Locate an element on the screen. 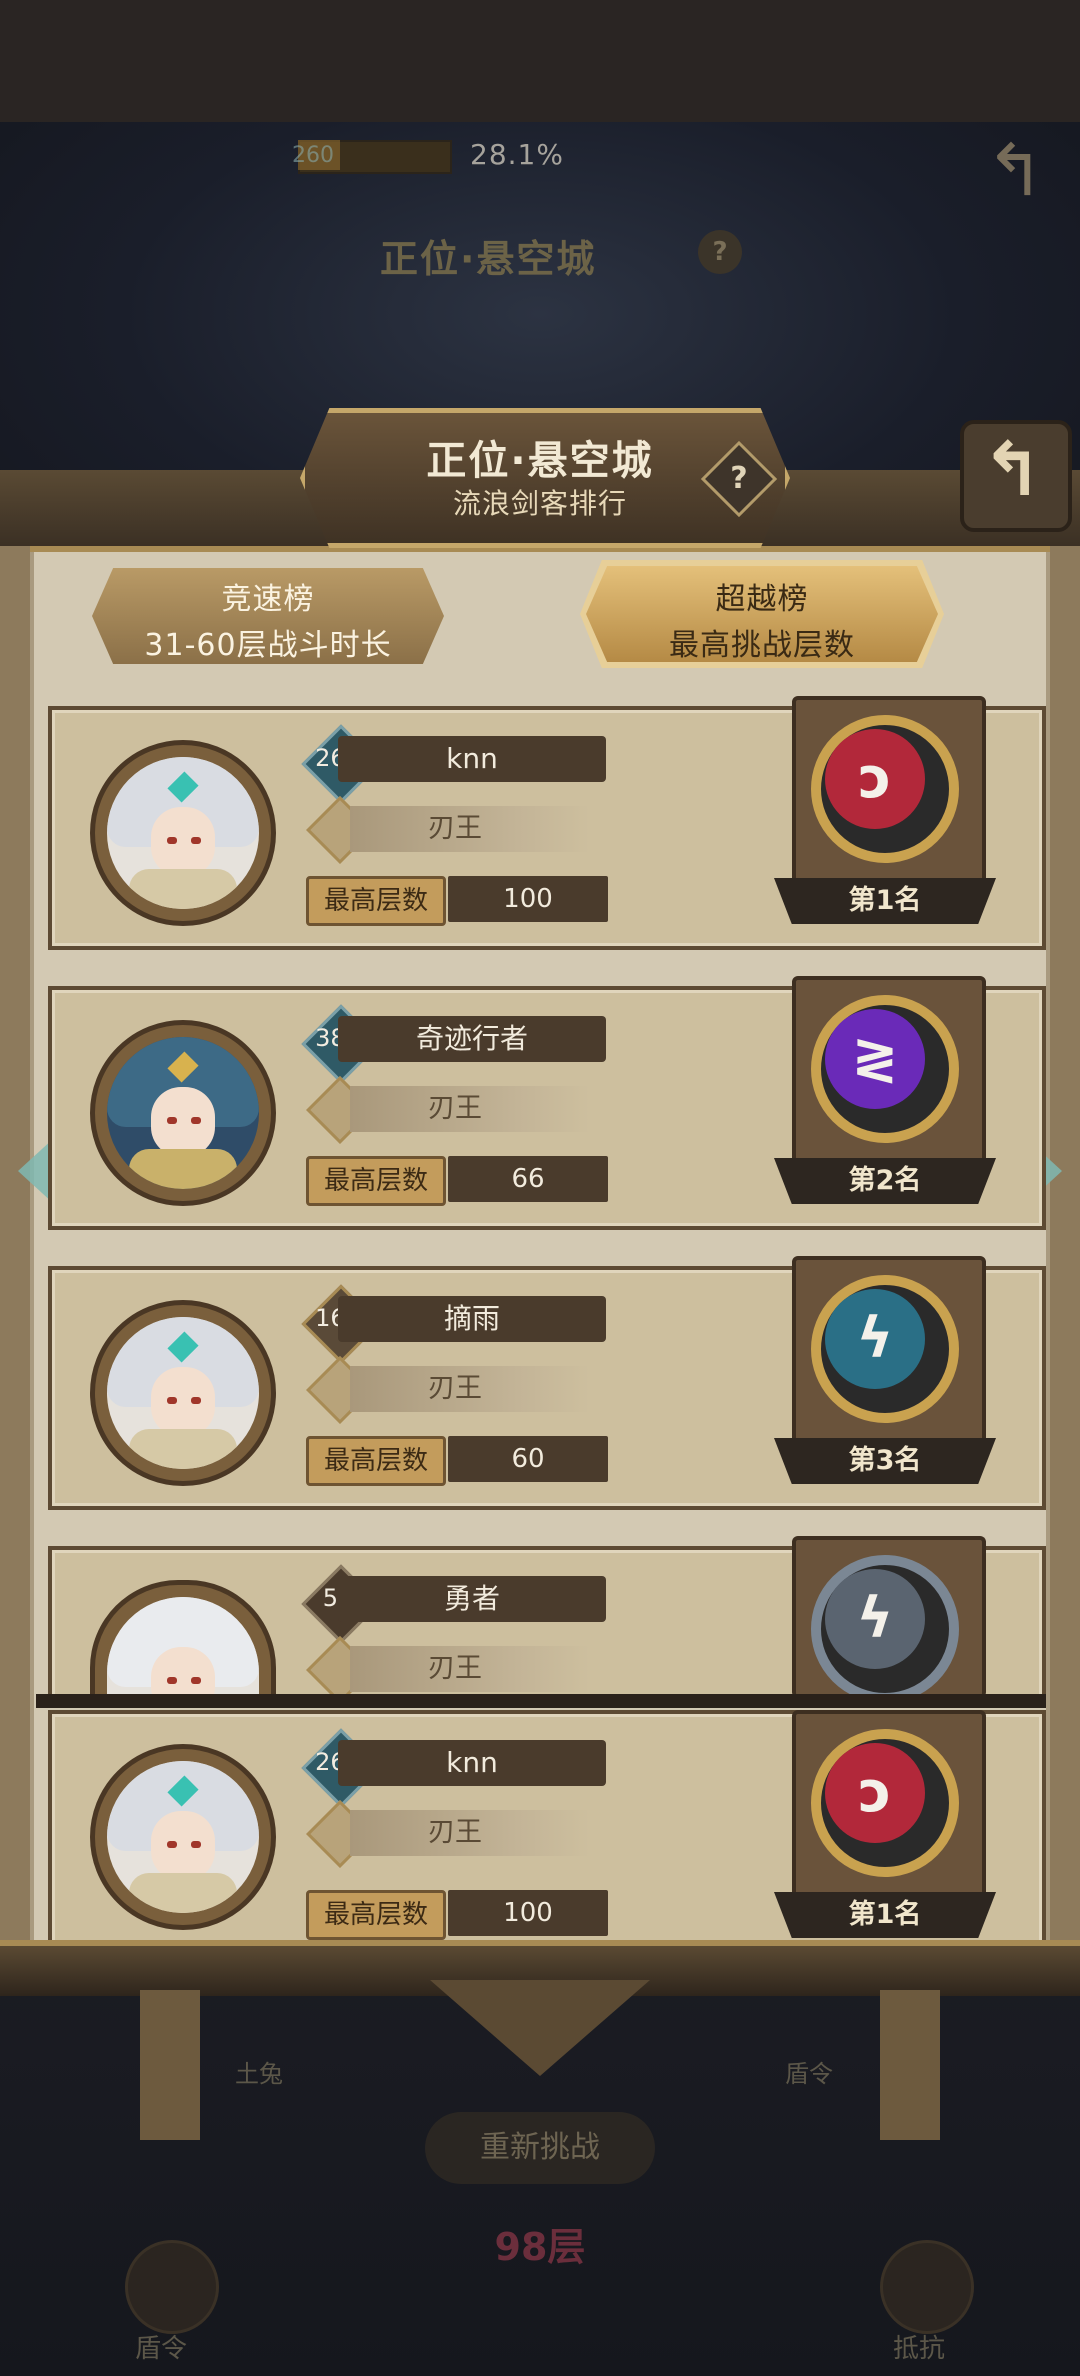 This screenshot has width=1080, height=2376. back-arrow-icon: ↰ is located at coordinates (1012, 472).